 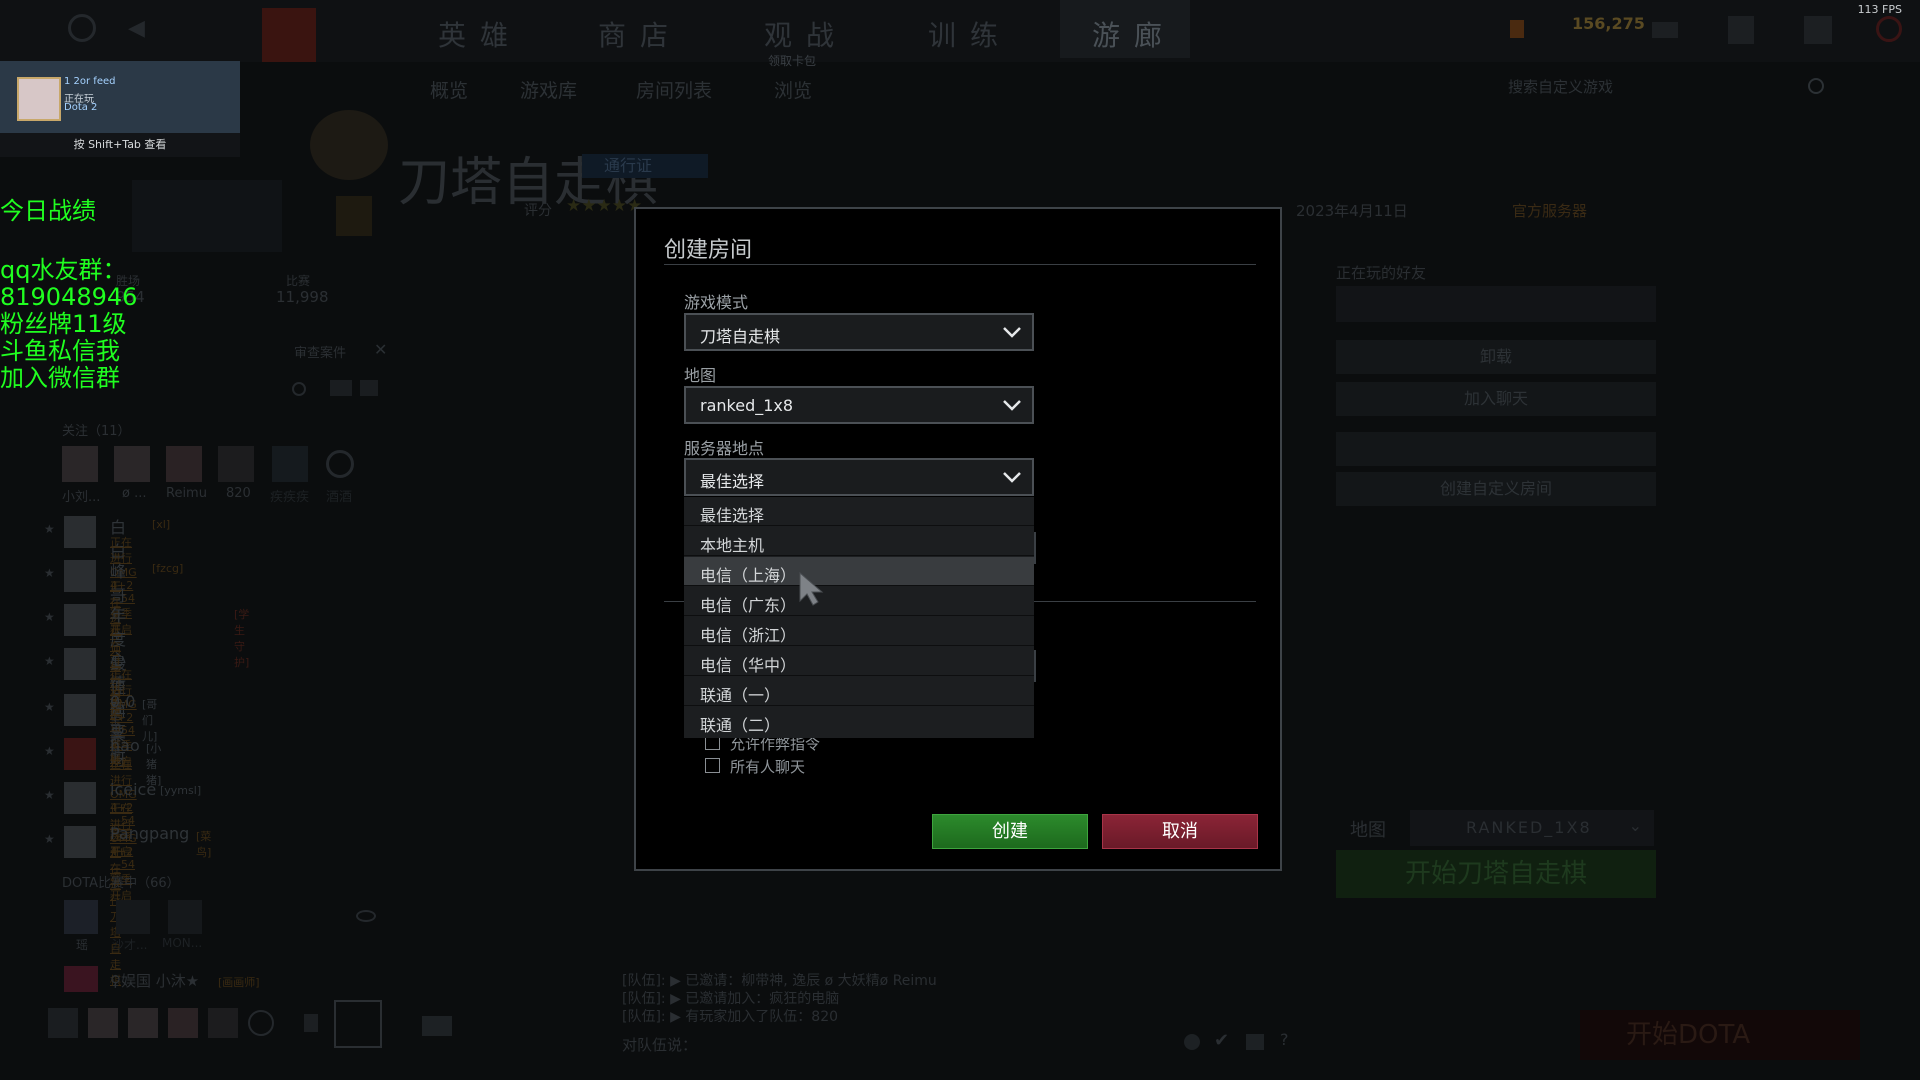 What do you see at coordinates (740, 336) in the screenshot?
I see `game-mode-value: 刀塔自走棋` at bounding box center [740, 336].